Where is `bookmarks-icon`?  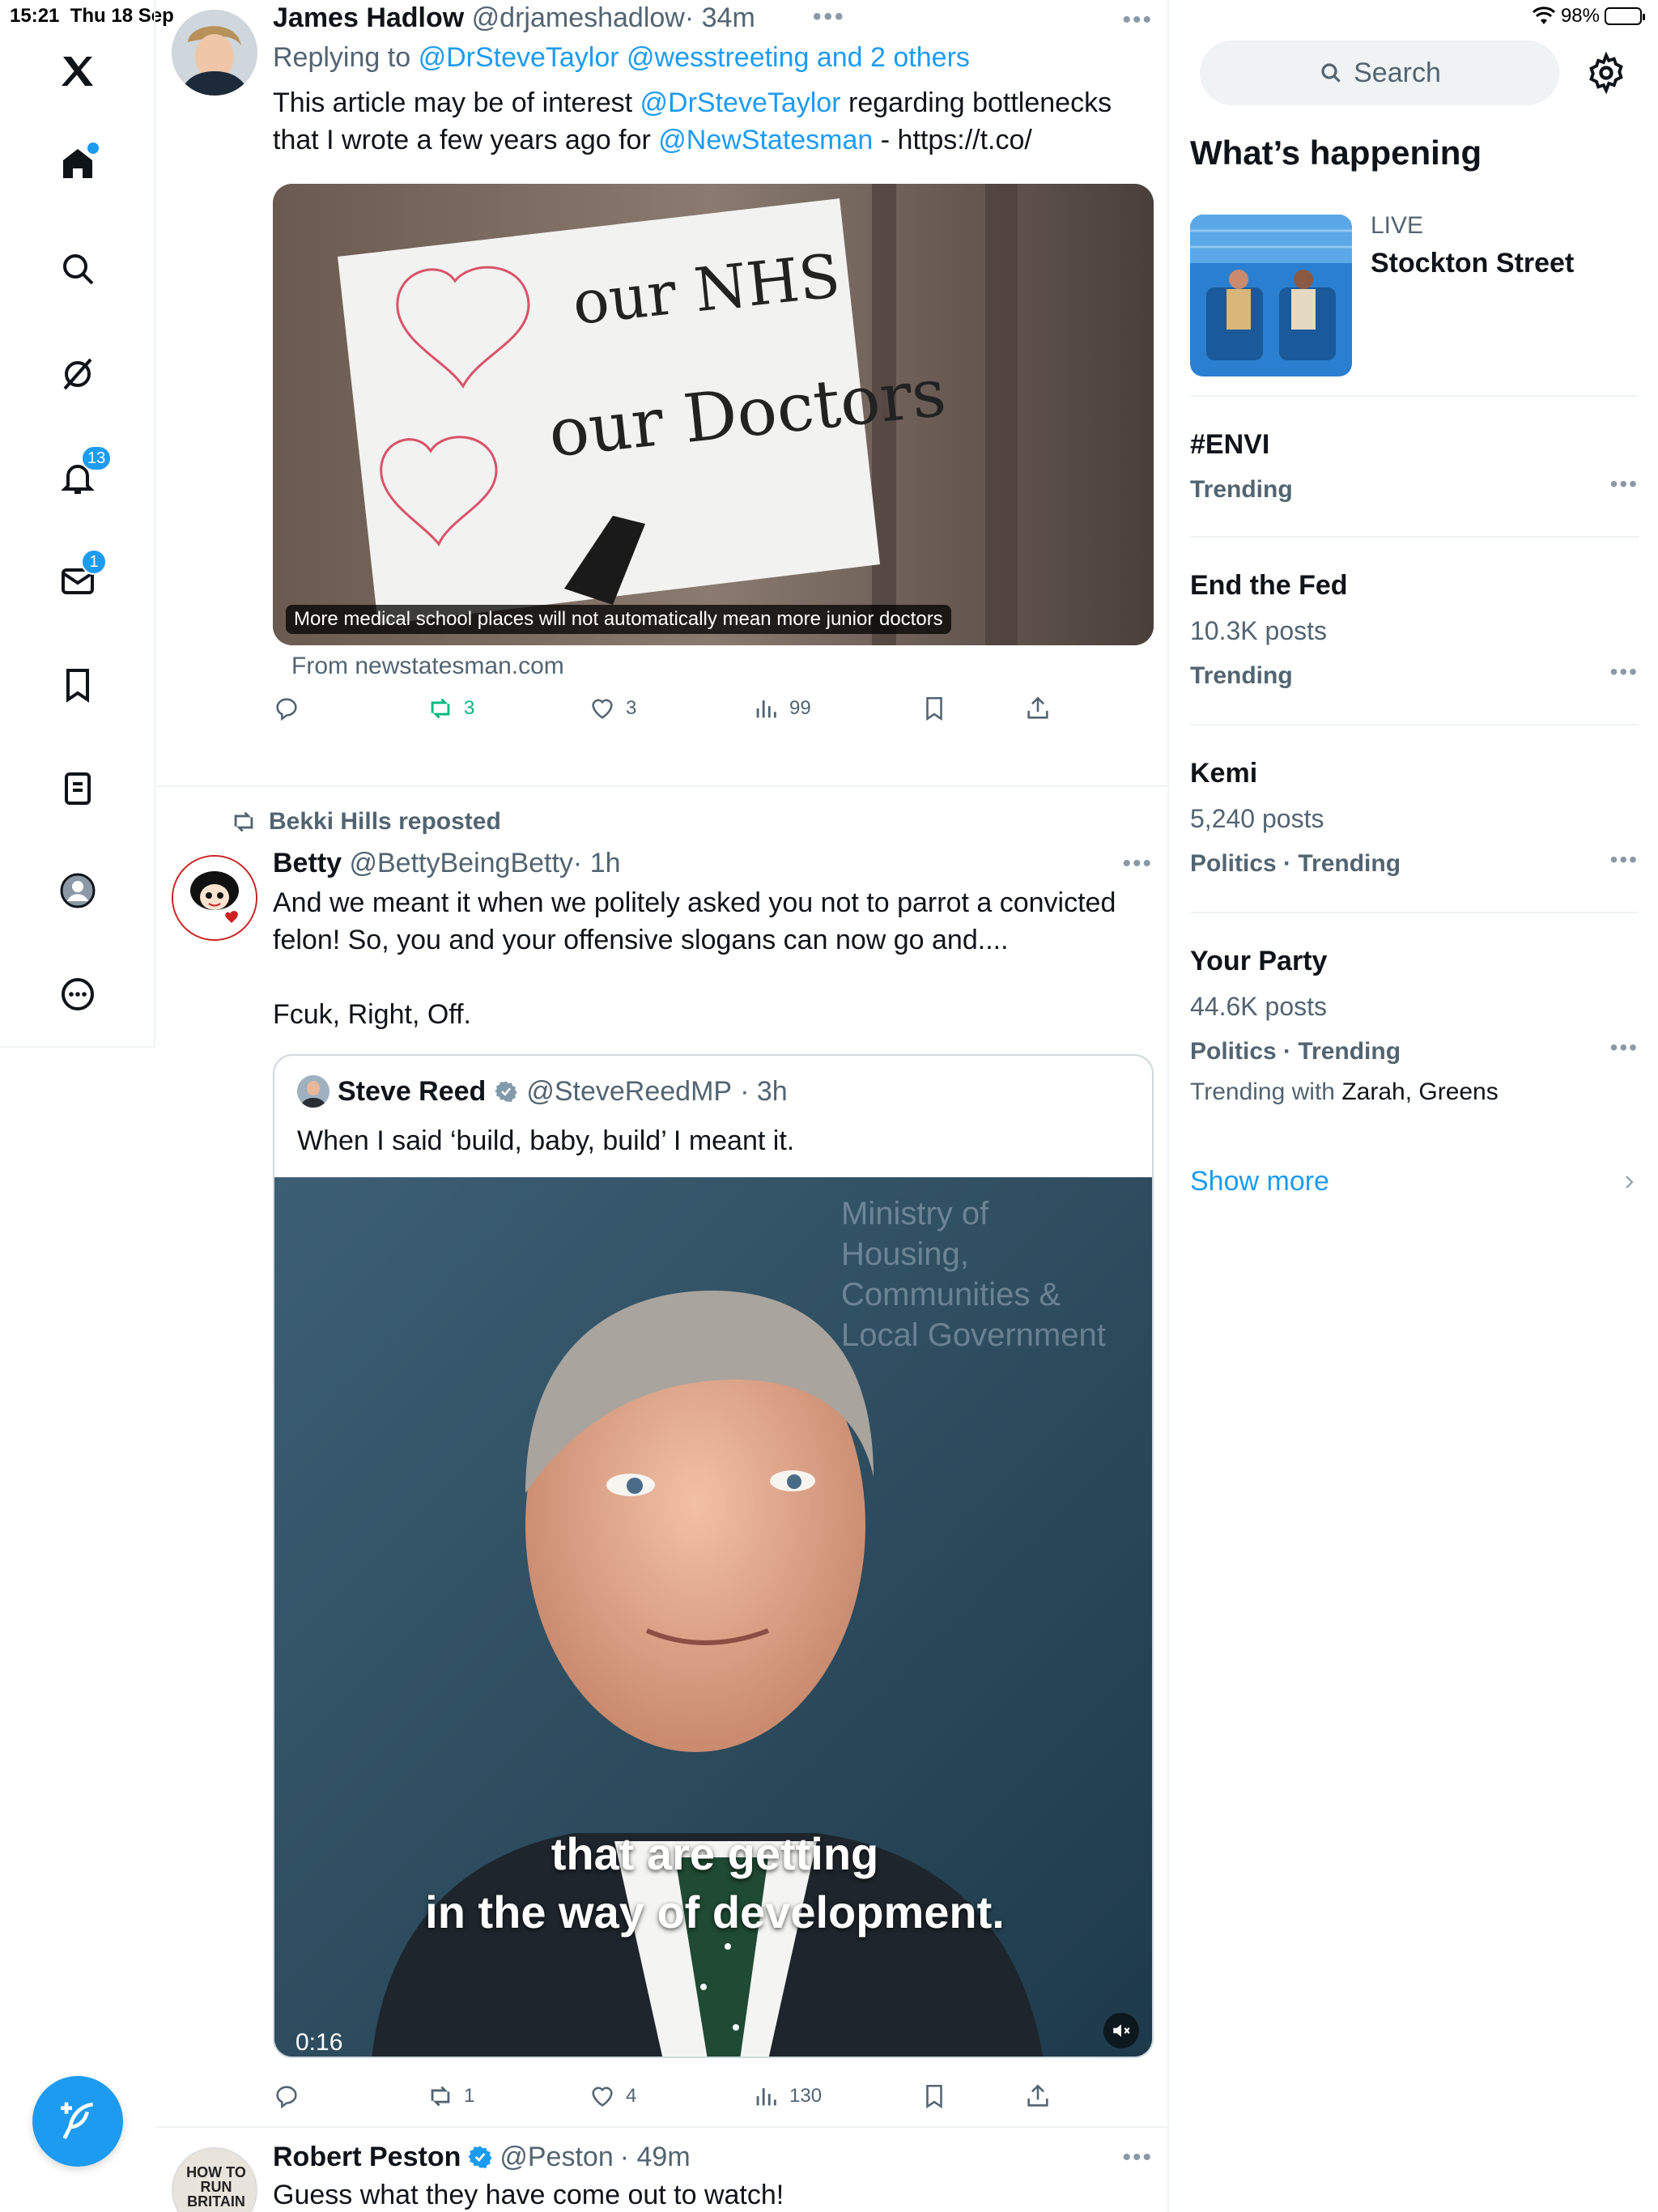
bookmarks-icon is located at coordinates (78, 685).